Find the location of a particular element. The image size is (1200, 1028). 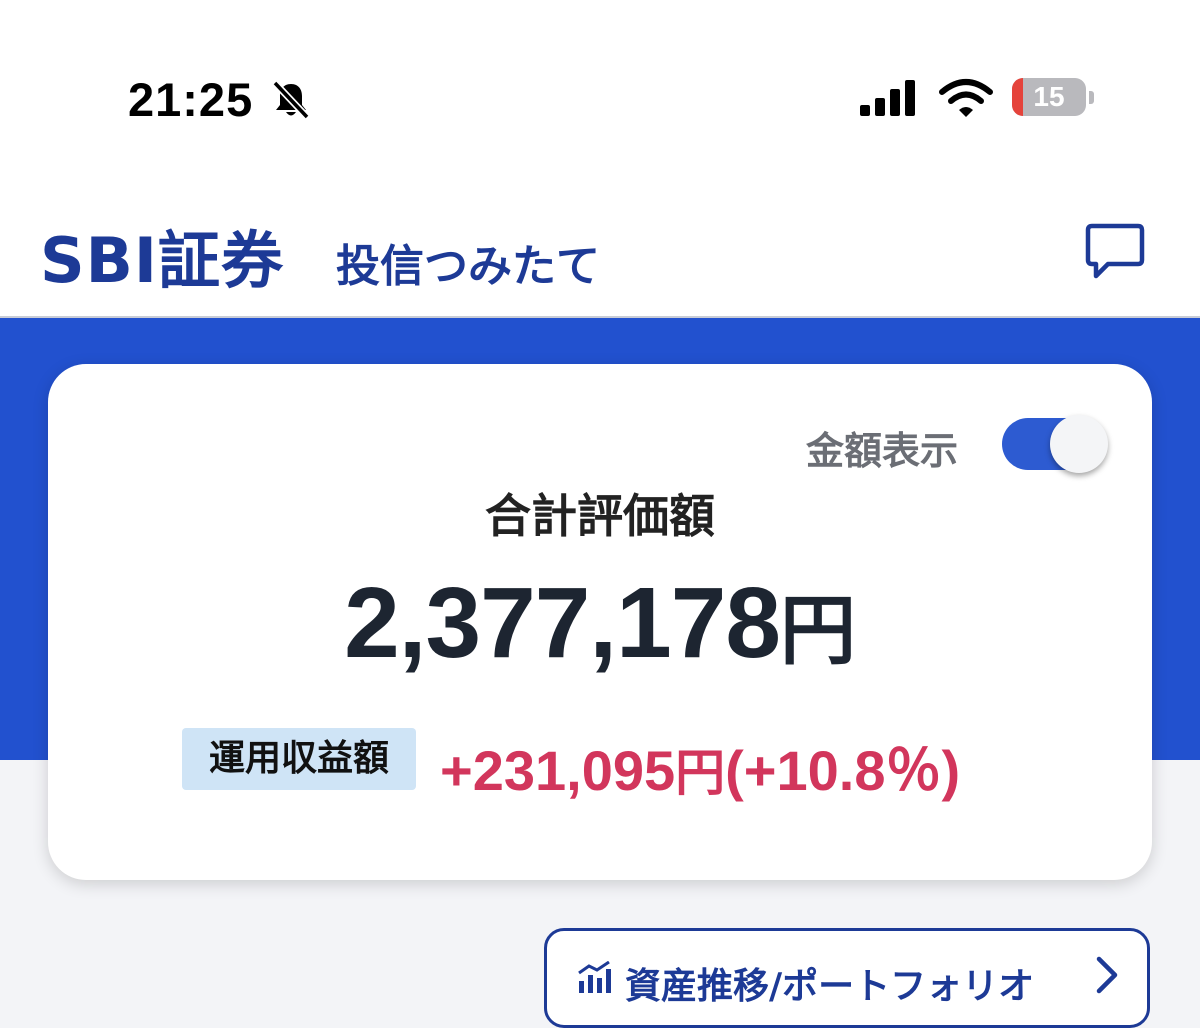

total-amount-unit: 円 is located at coordinates (817, 630).